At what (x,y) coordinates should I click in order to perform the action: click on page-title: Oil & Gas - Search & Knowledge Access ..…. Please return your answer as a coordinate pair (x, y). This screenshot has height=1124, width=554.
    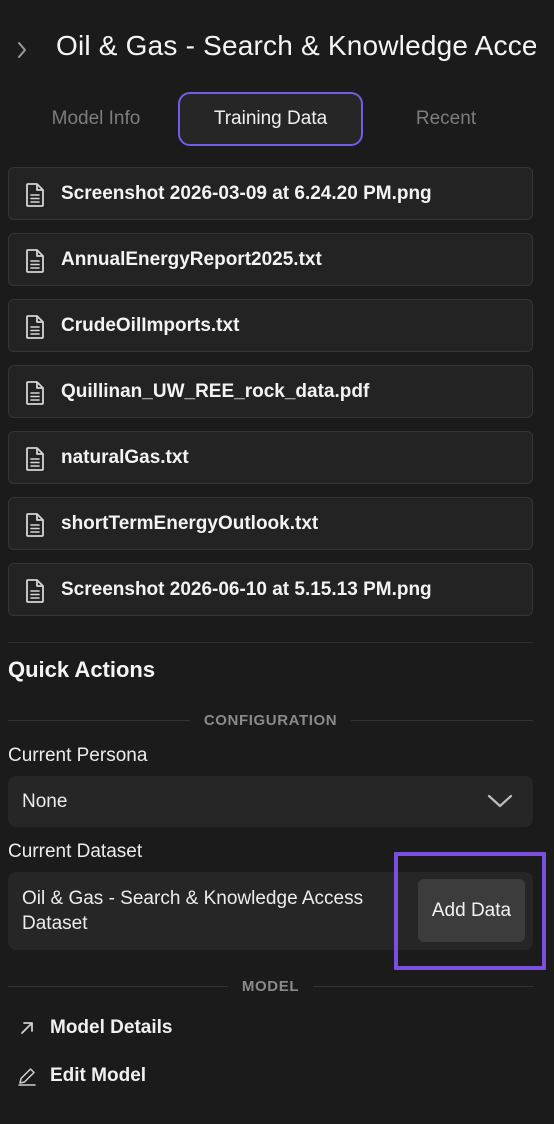
    Looking at the image, I should click on (296, 45).